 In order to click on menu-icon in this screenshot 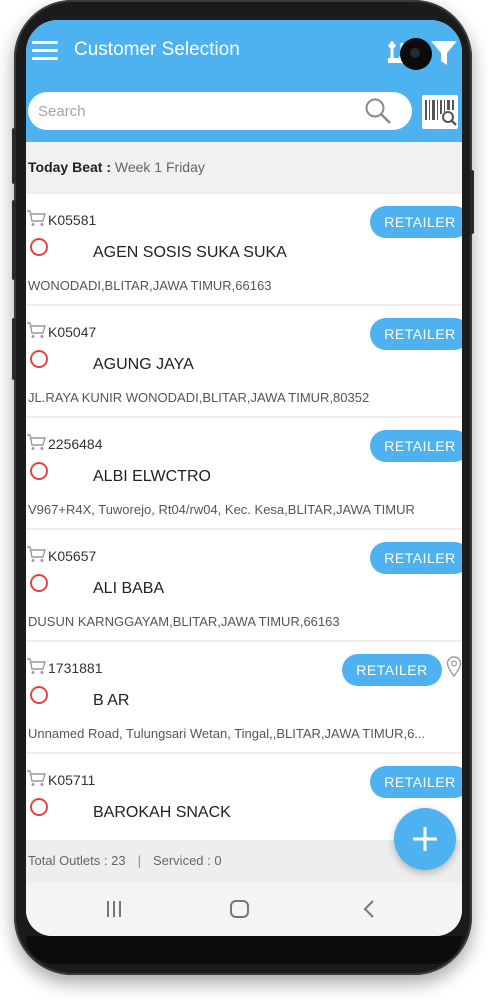, I will do `click(45, 51)`.